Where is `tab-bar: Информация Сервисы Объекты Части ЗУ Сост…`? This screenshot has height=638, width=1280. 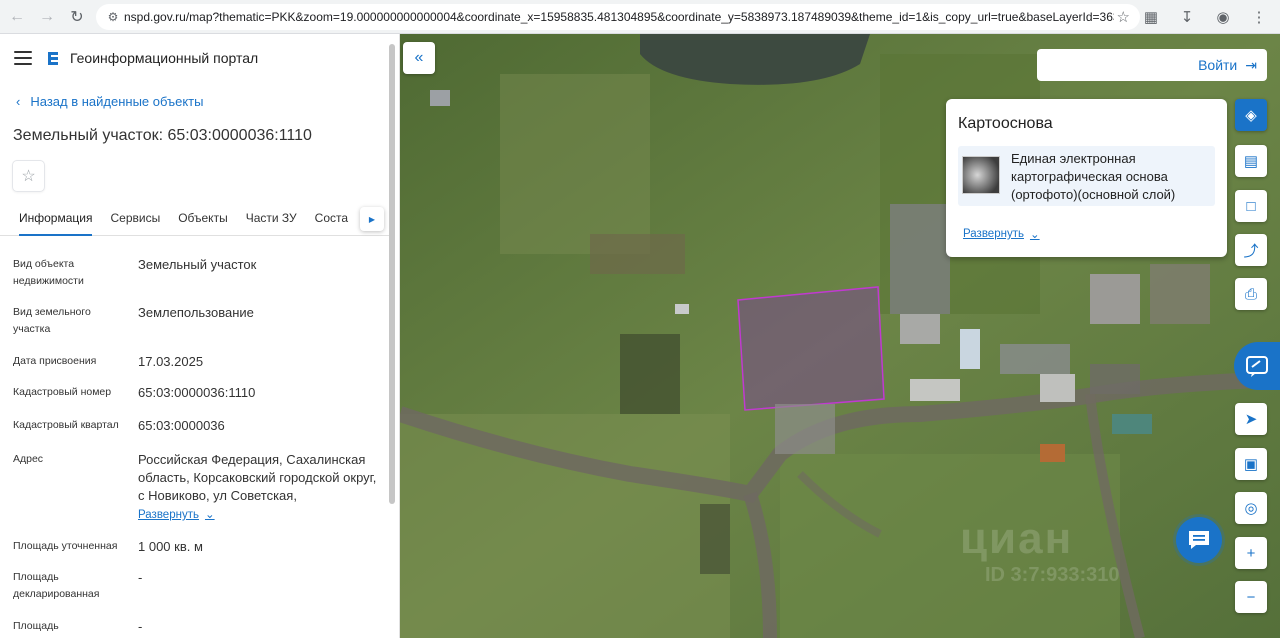
tab-bar: Информация Сервисы Объекты Части ЗУ Сост… is located at coordinates (195, 220).